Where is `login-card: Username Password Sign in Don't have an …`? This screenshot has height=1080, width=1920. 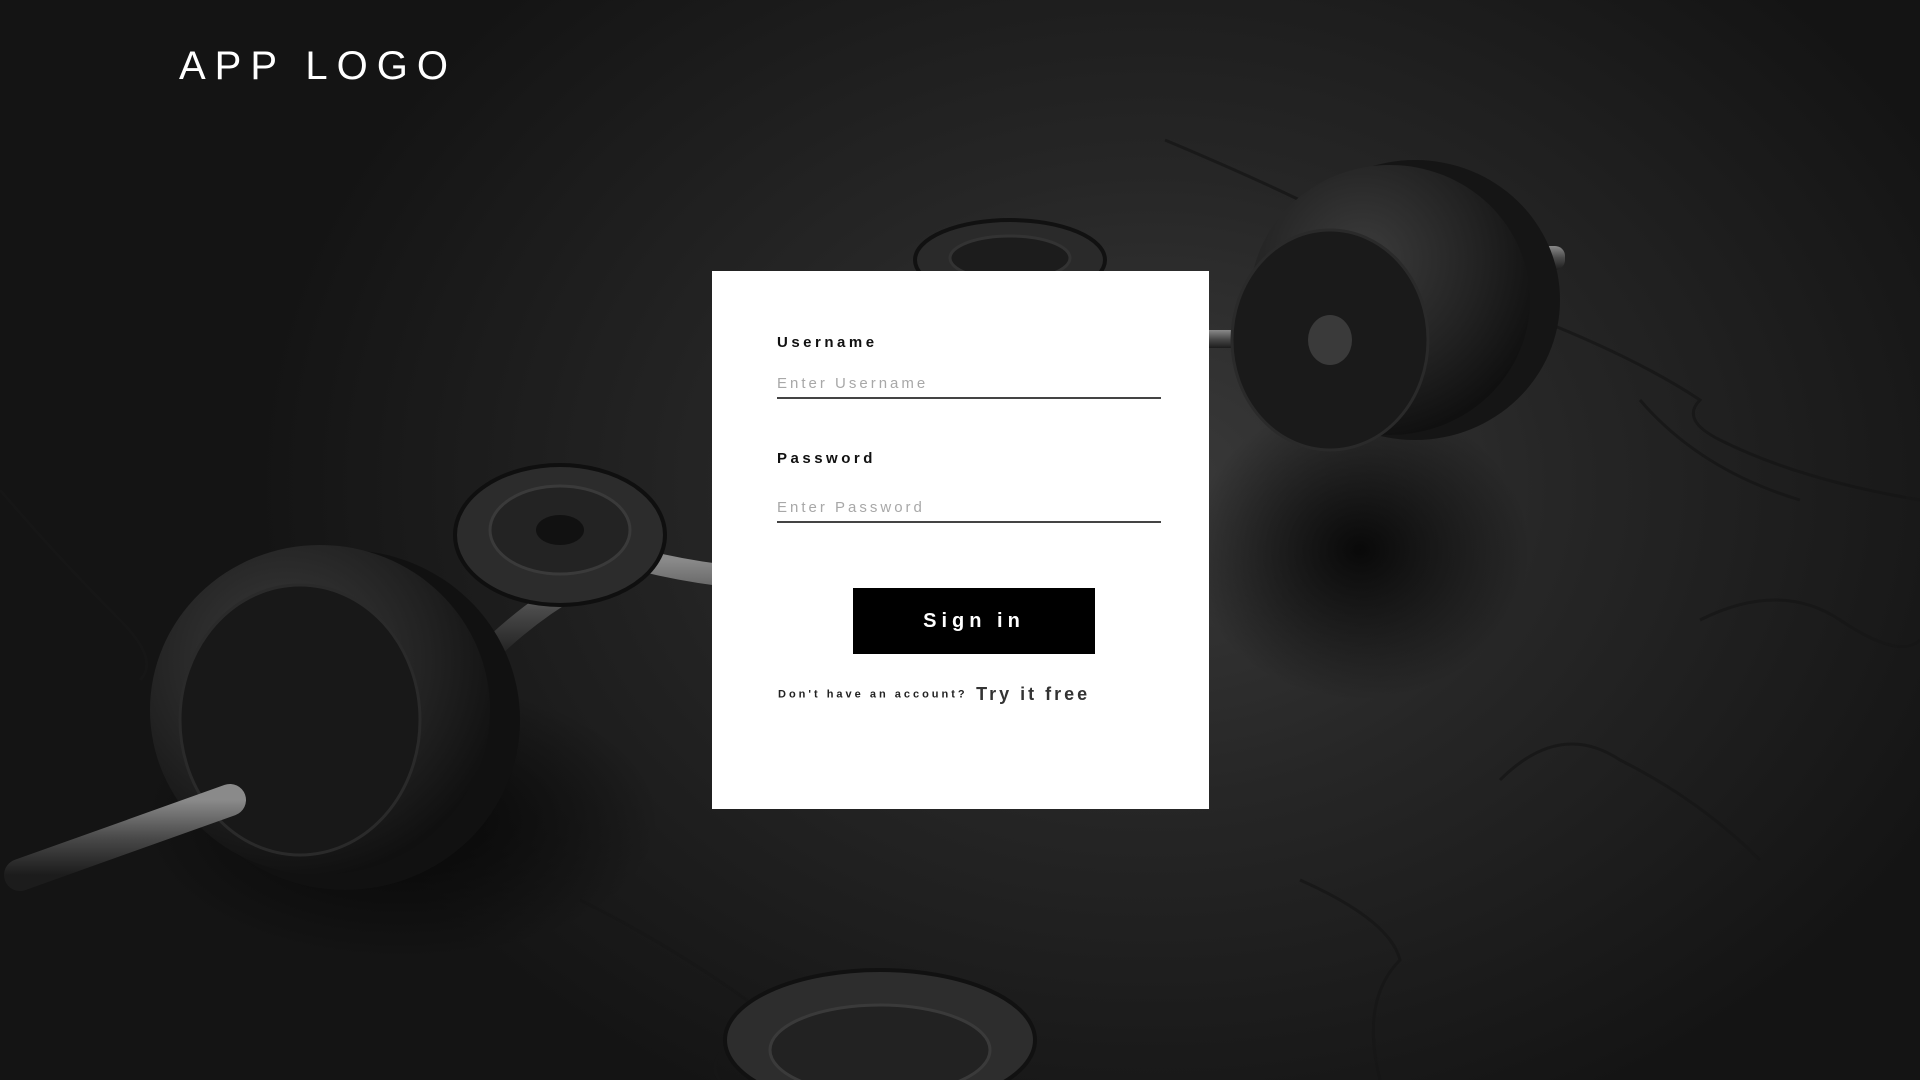 login-card: Username Password Sign in Don't have an … is located at coordinates (960, 540).